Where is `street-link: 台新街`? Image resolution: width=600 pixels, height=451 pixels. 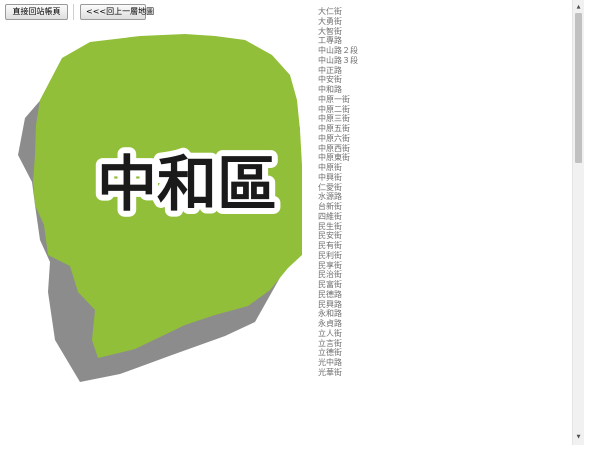 street-link: 台新街 is located at coordinates (338, 207).